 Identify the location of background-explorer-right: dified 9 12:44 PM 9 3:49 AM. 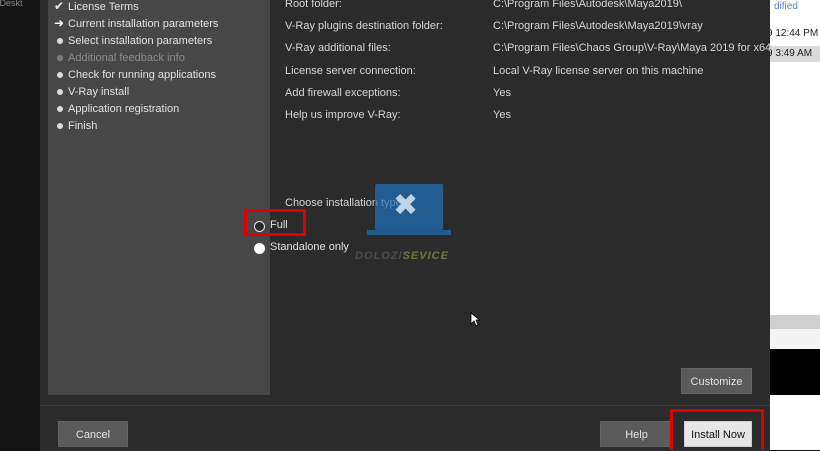
(795, 157).